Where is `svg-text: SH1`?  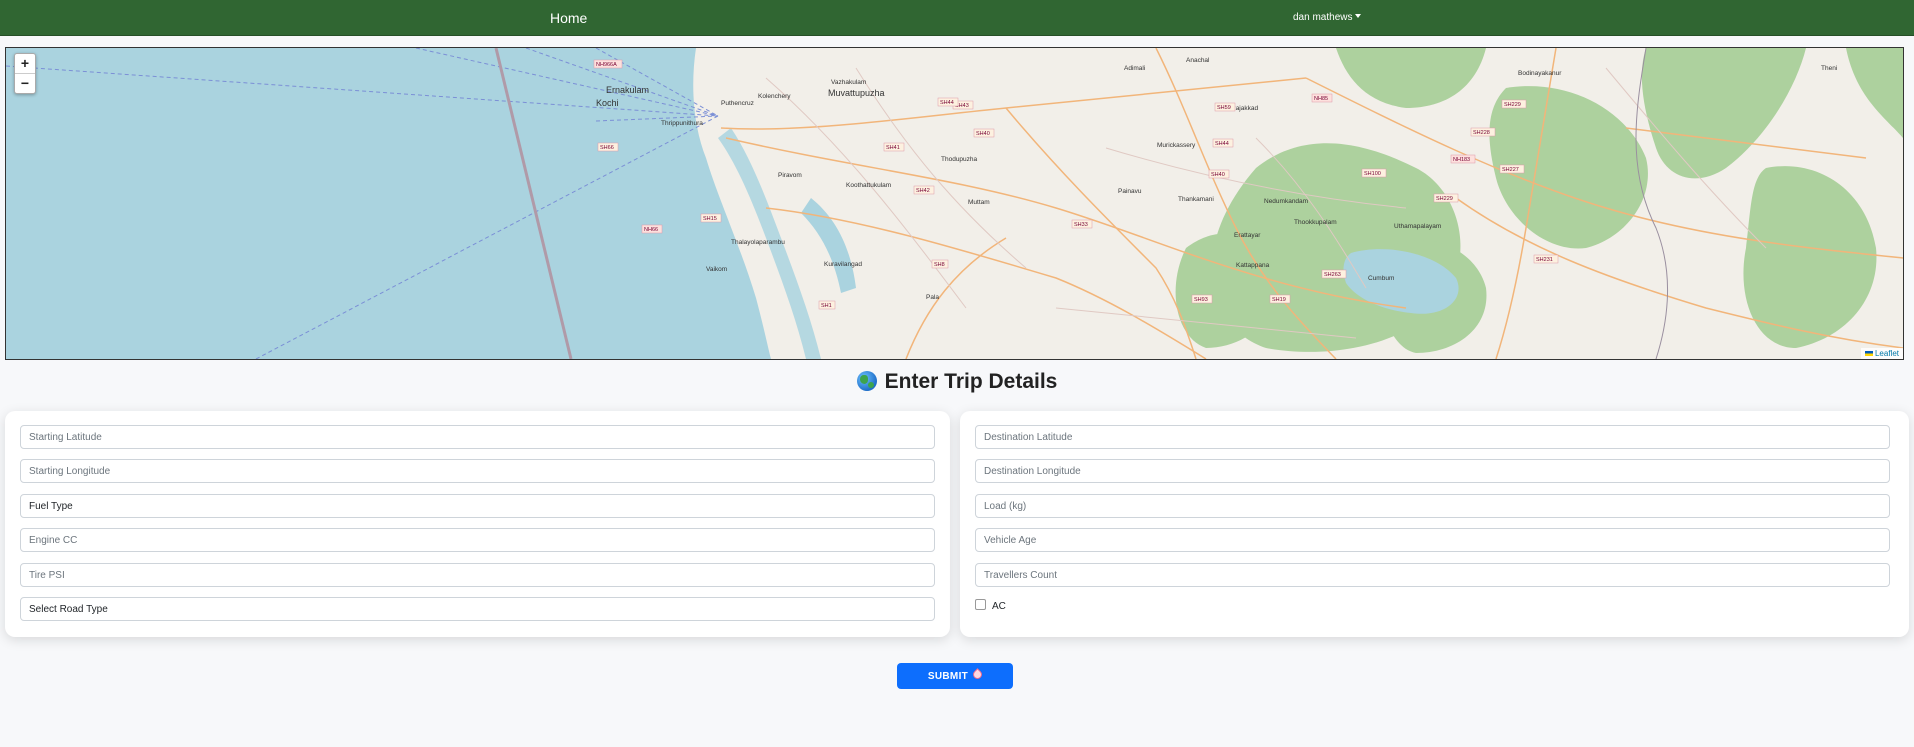
svg-text: SH1 is located at coordinates (826, 306).